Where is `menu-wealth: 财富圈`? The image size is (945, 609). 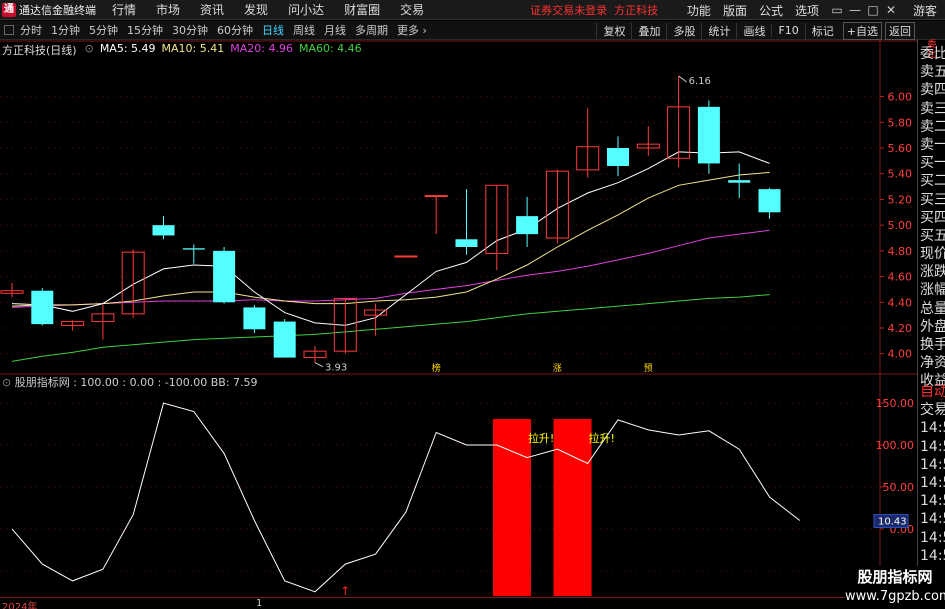
menu-wealth: 财富圈 is located at coordinates (362, 9).